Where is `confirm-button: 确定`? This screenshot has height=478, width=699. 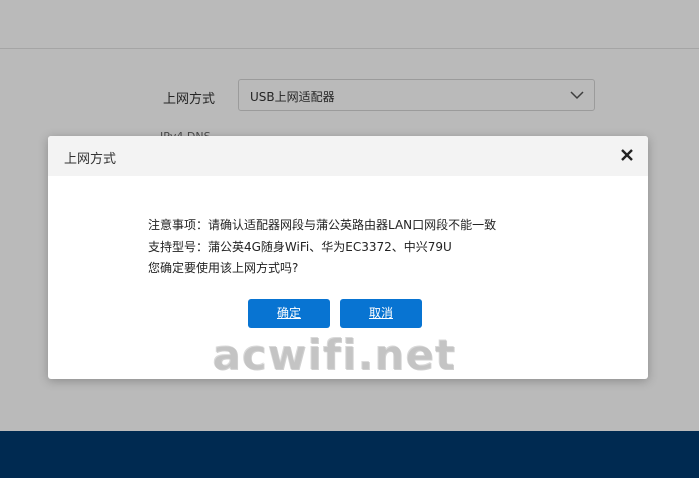
confirm-button: 确定 is located at coordinates (289, 313).